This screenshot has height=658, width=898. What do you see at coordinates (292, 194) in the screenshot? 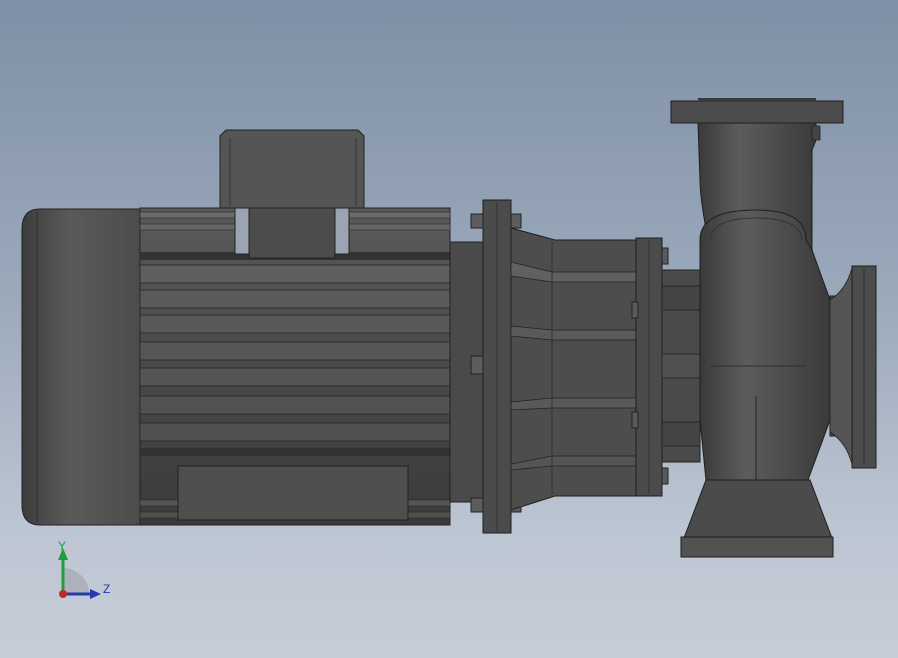
I see `terminal-box` at bounding box center [292, 194].